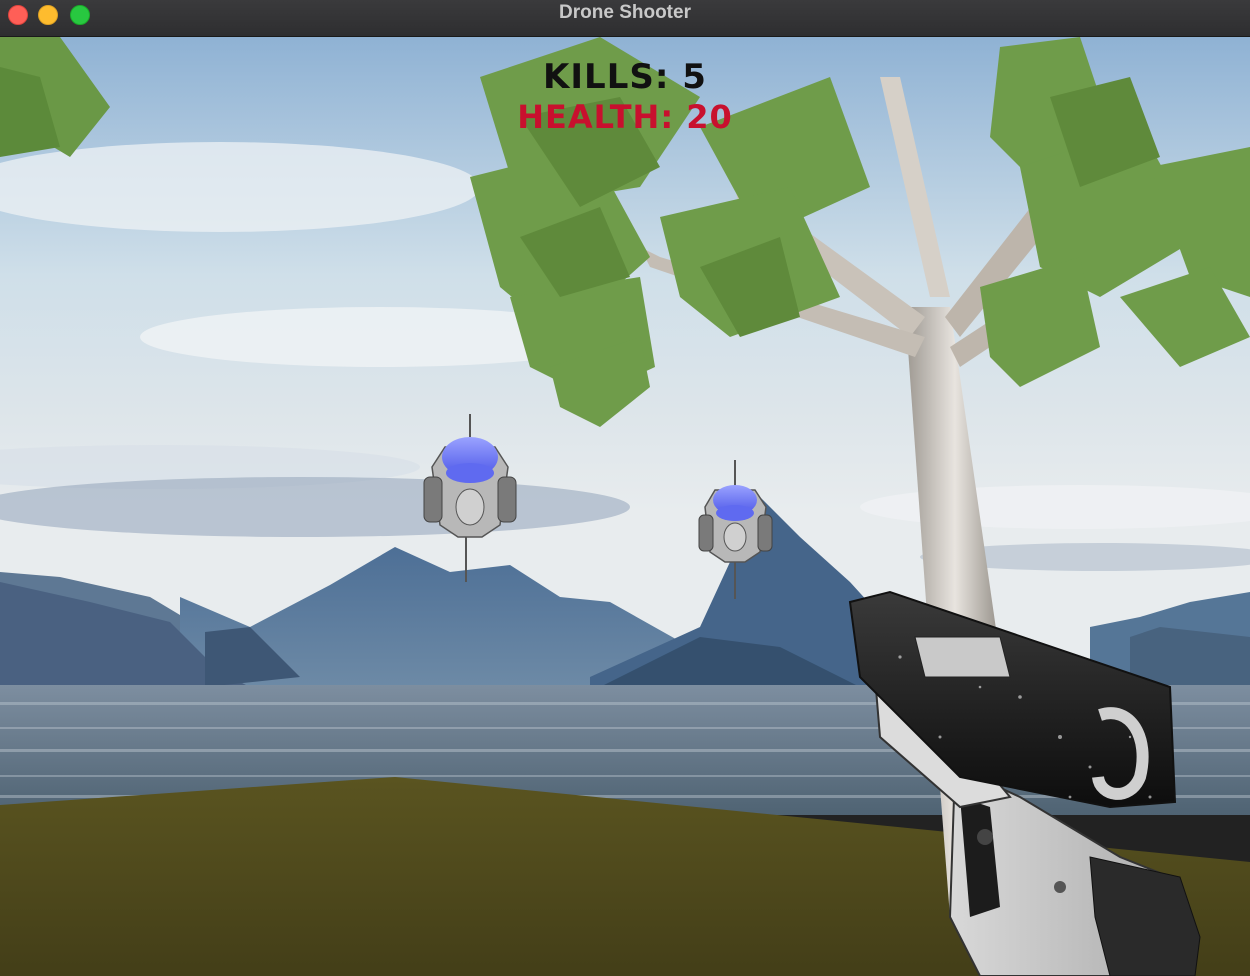 The image size is (1250, 976). I want to click on window-title: Drone Shooter, so click(625, 12).